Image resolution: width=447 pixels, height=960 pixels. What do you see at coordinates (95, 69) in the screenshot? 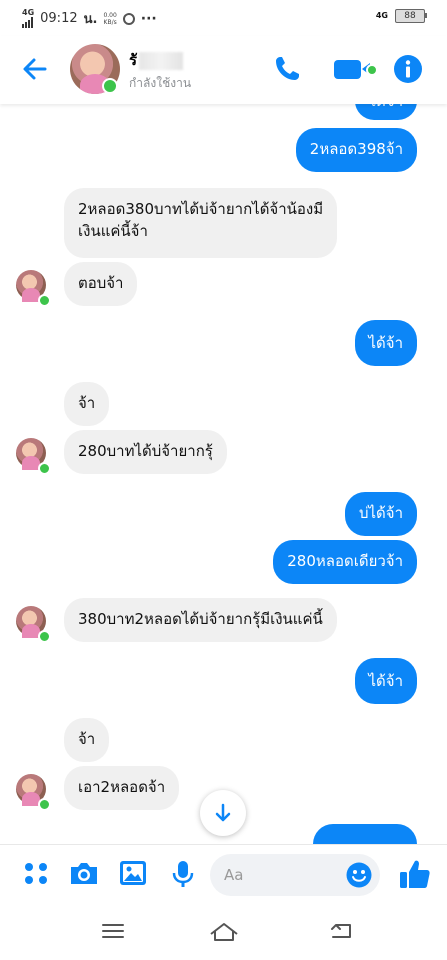
I see `contact-avatar` at bounding box center [95, 69].